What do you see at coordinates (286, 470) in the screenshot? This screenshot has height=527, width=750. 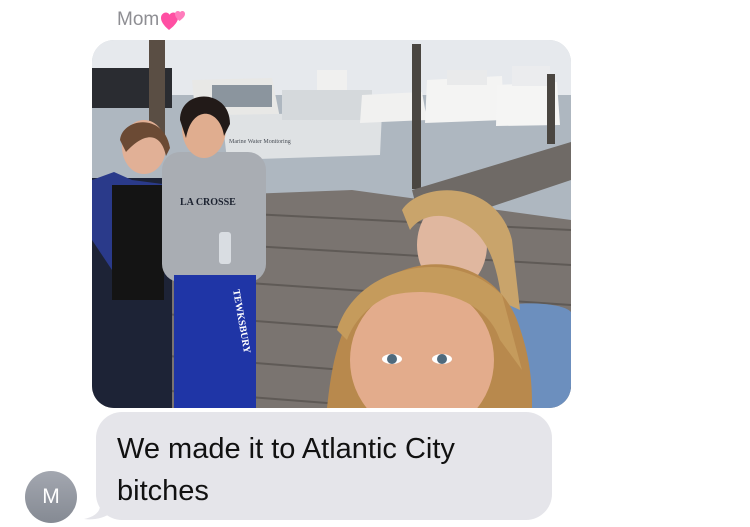 I see `message-text: We made it to Atlantic City bitches` at bounding box center [286, 470].